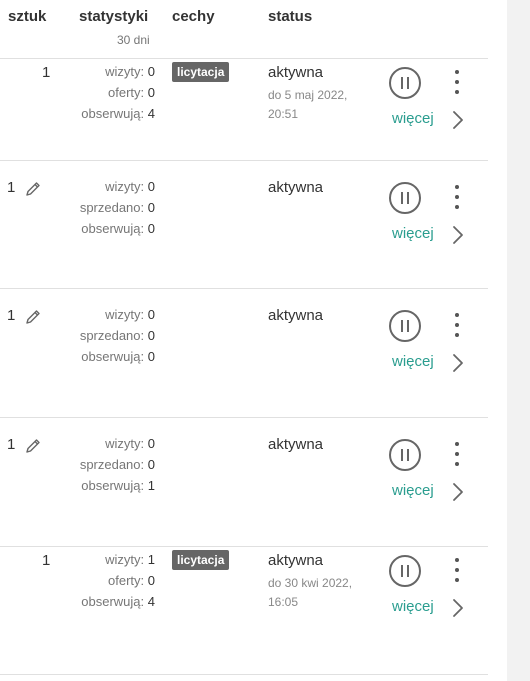 The height and width of the screenshot is (681, 530). What do you see at coordinates (193, 16) in the screenshot?
I see `header-features: cechy` at bounding box center [193, 16].